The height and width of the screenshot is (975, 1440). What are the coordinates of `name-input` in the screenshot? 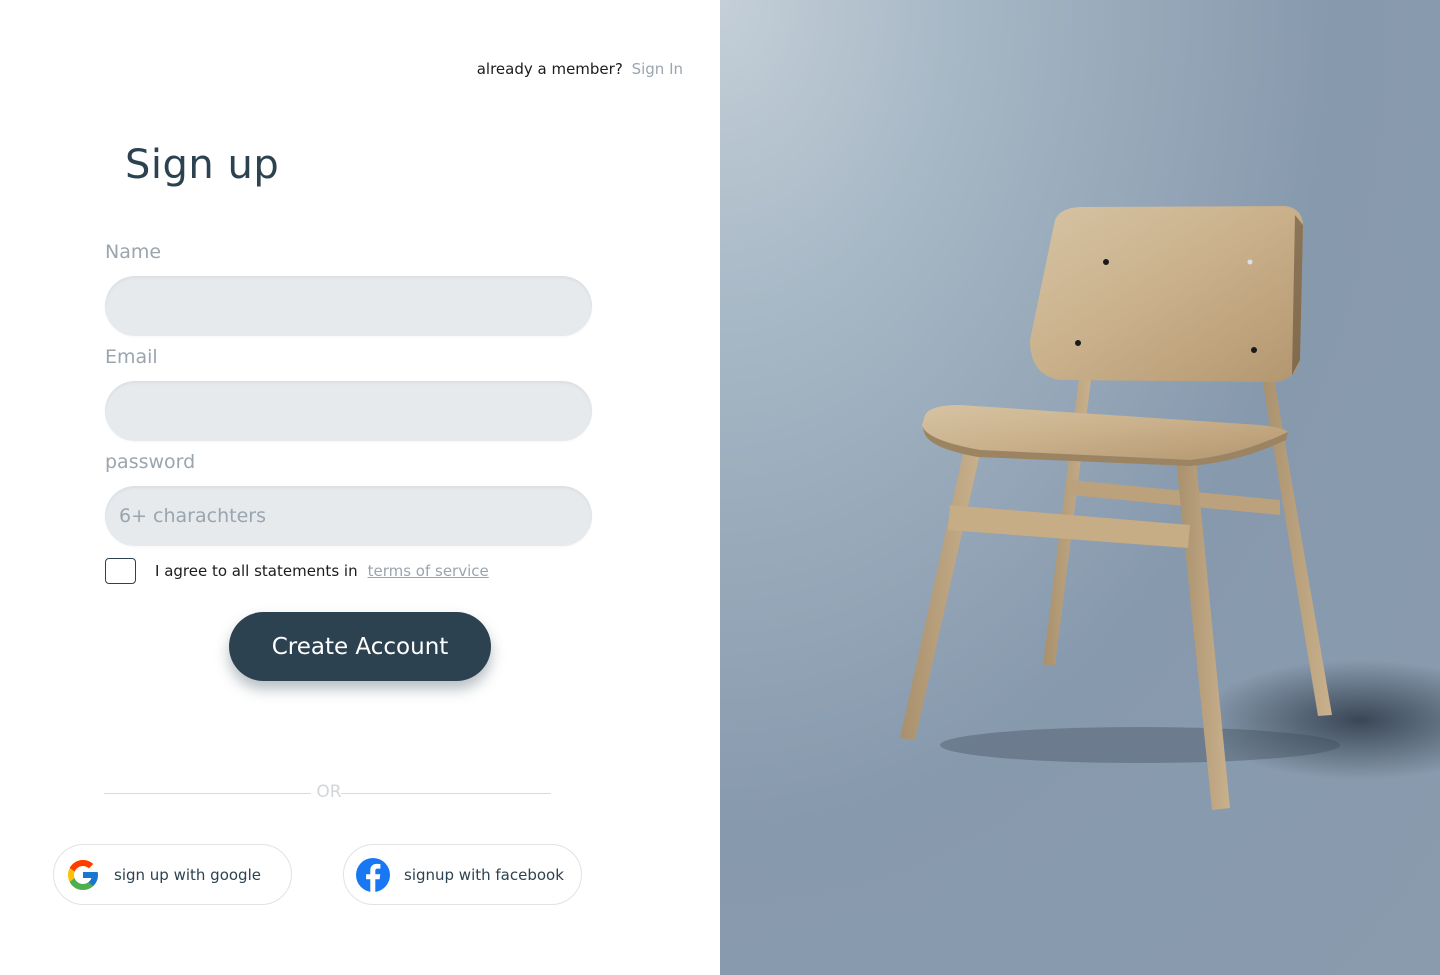 It's located at (348, 306).